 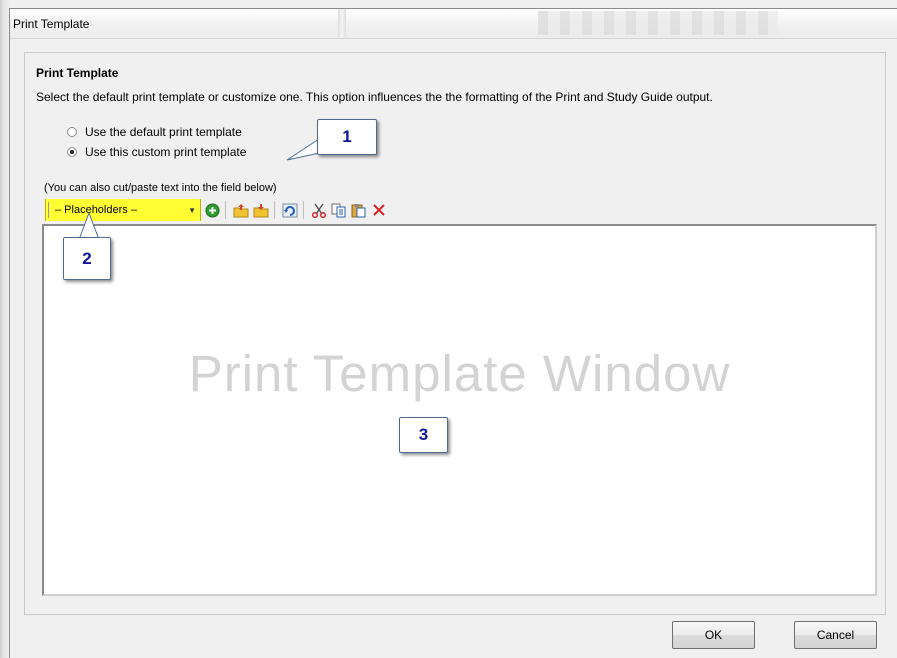 I want to click on title-bar: Print Template, so click(x=453, y=24).